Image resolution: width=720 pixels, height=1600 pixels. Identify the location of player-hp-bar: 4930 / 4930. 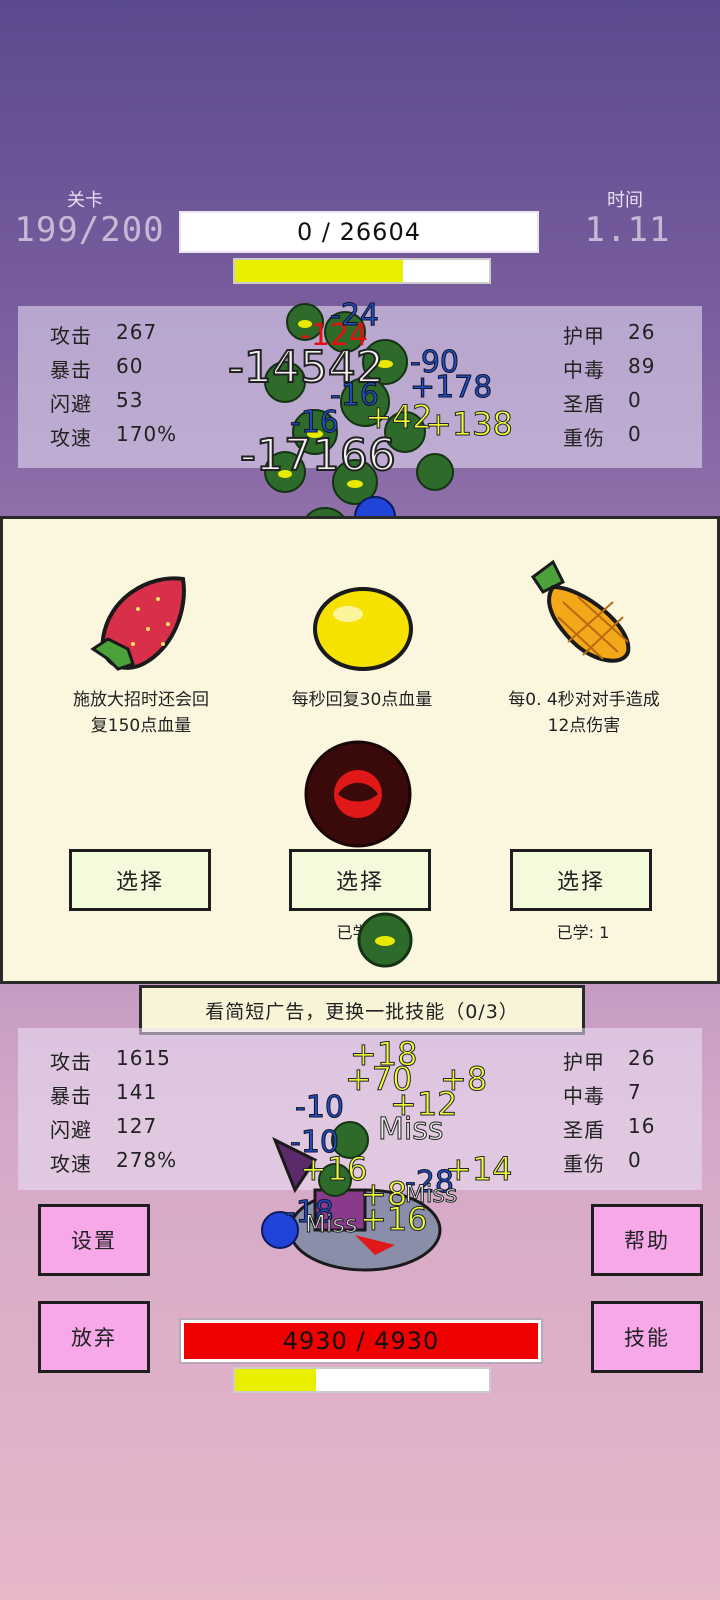
(361, 1341).